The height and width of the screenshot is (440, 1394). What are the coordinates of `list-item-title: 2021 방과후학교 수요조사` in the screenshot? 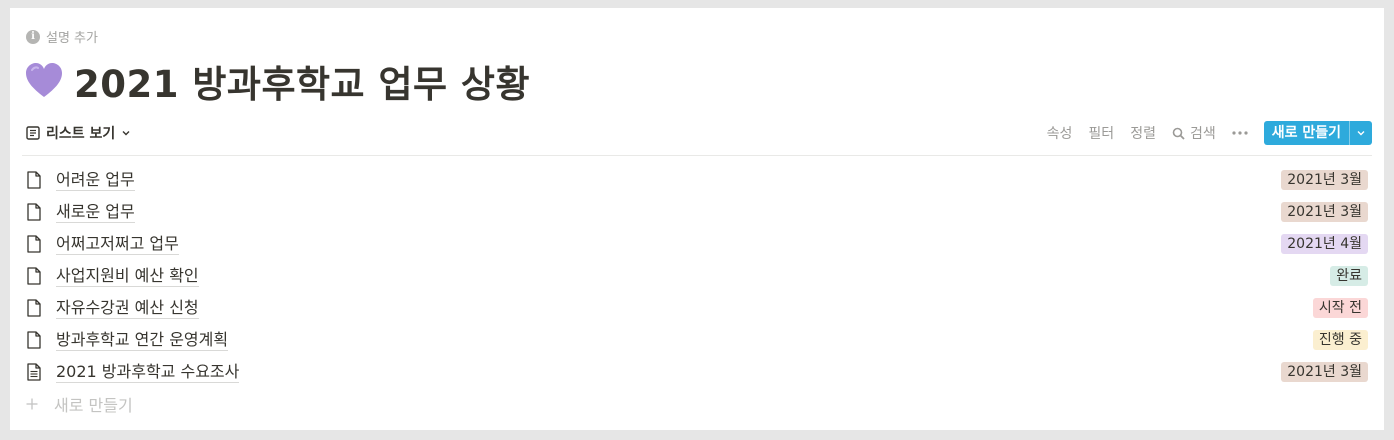 It's located at (148, 372).